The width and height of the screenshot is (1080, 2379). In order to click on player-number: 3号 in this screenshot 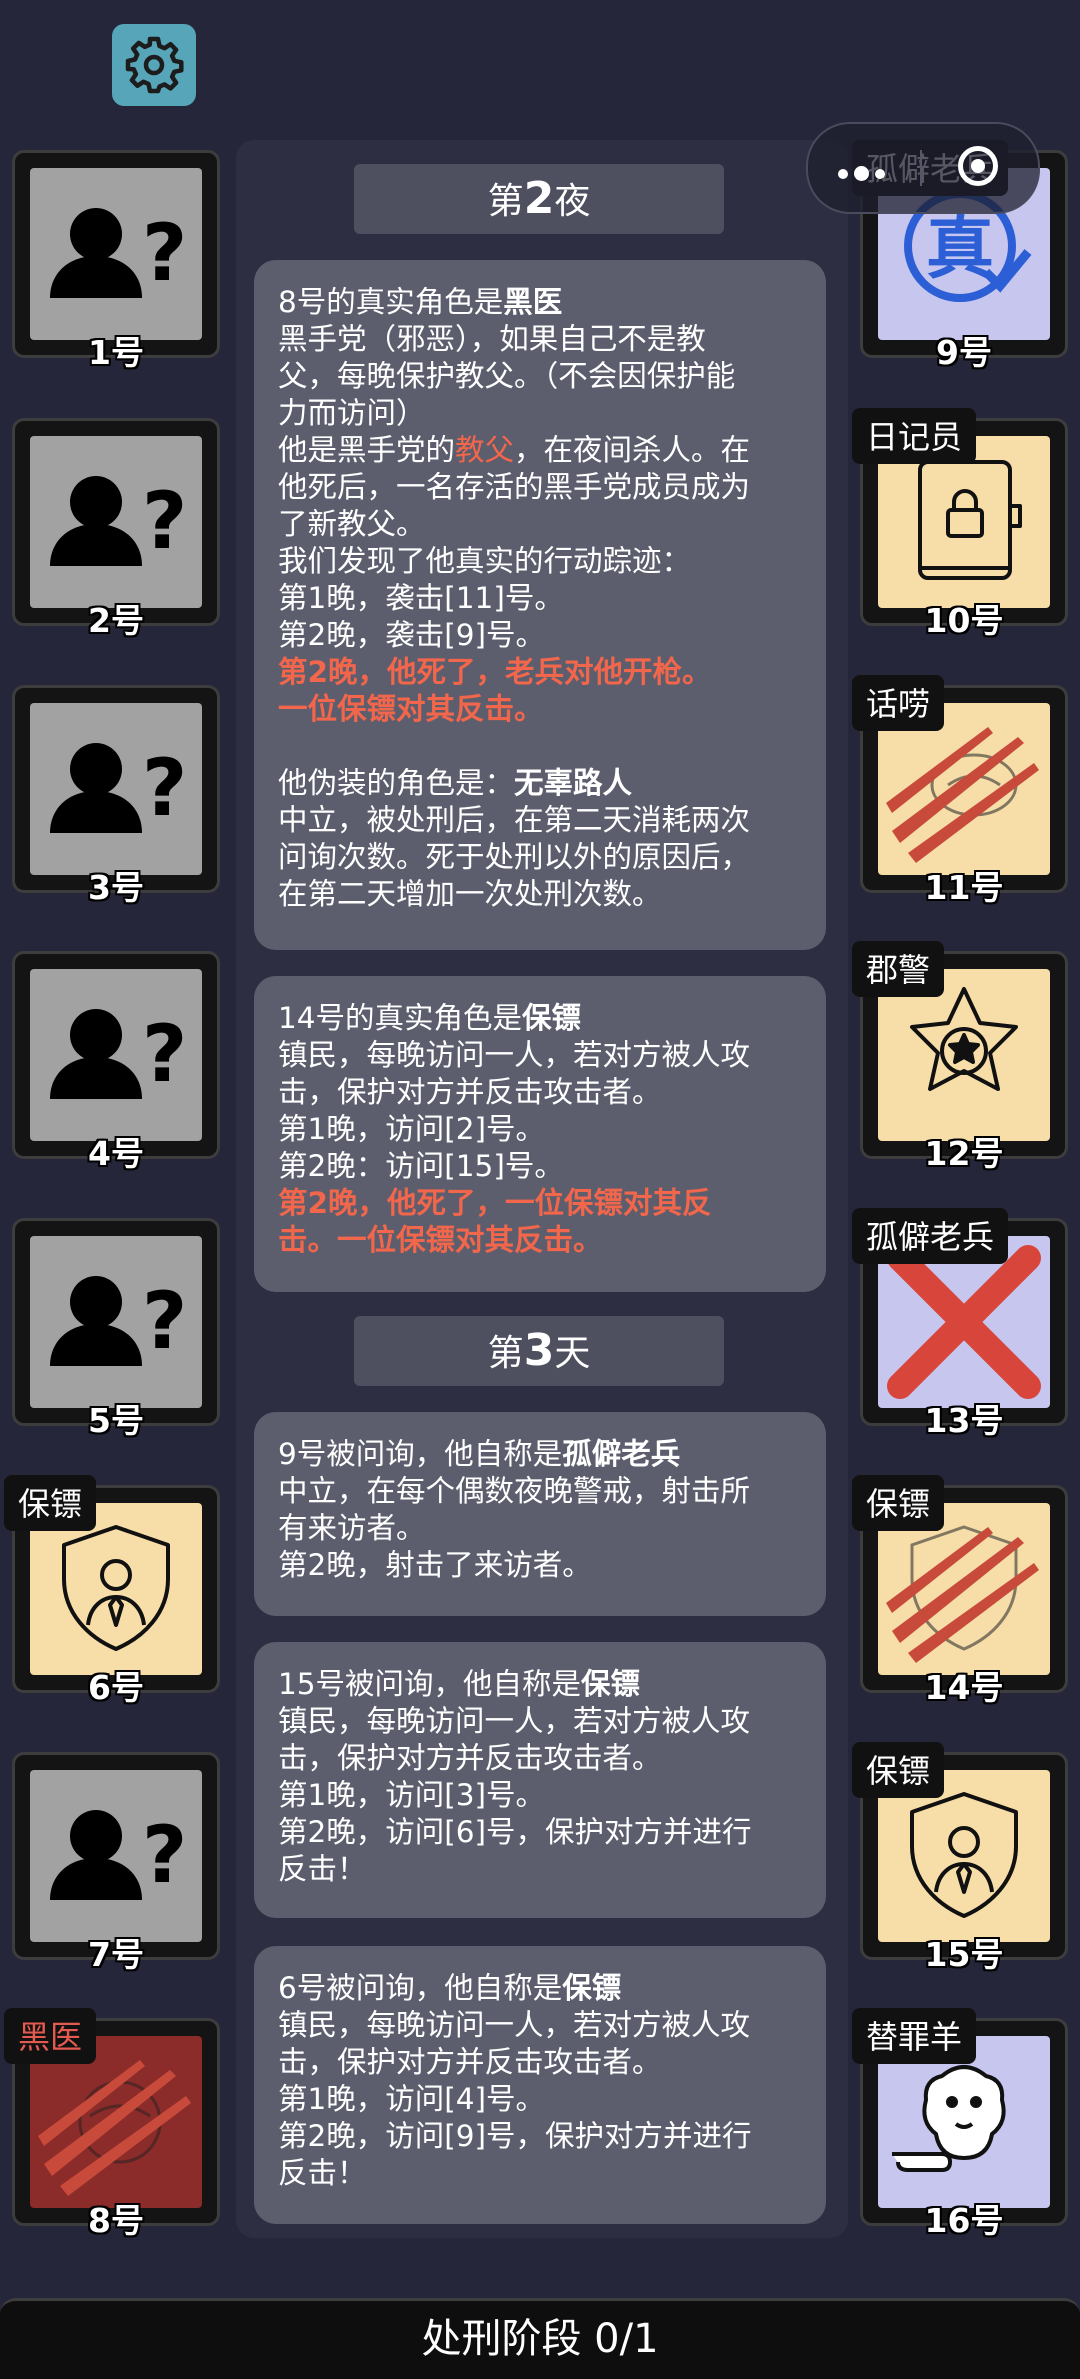, I will do `click(116, 887)`.